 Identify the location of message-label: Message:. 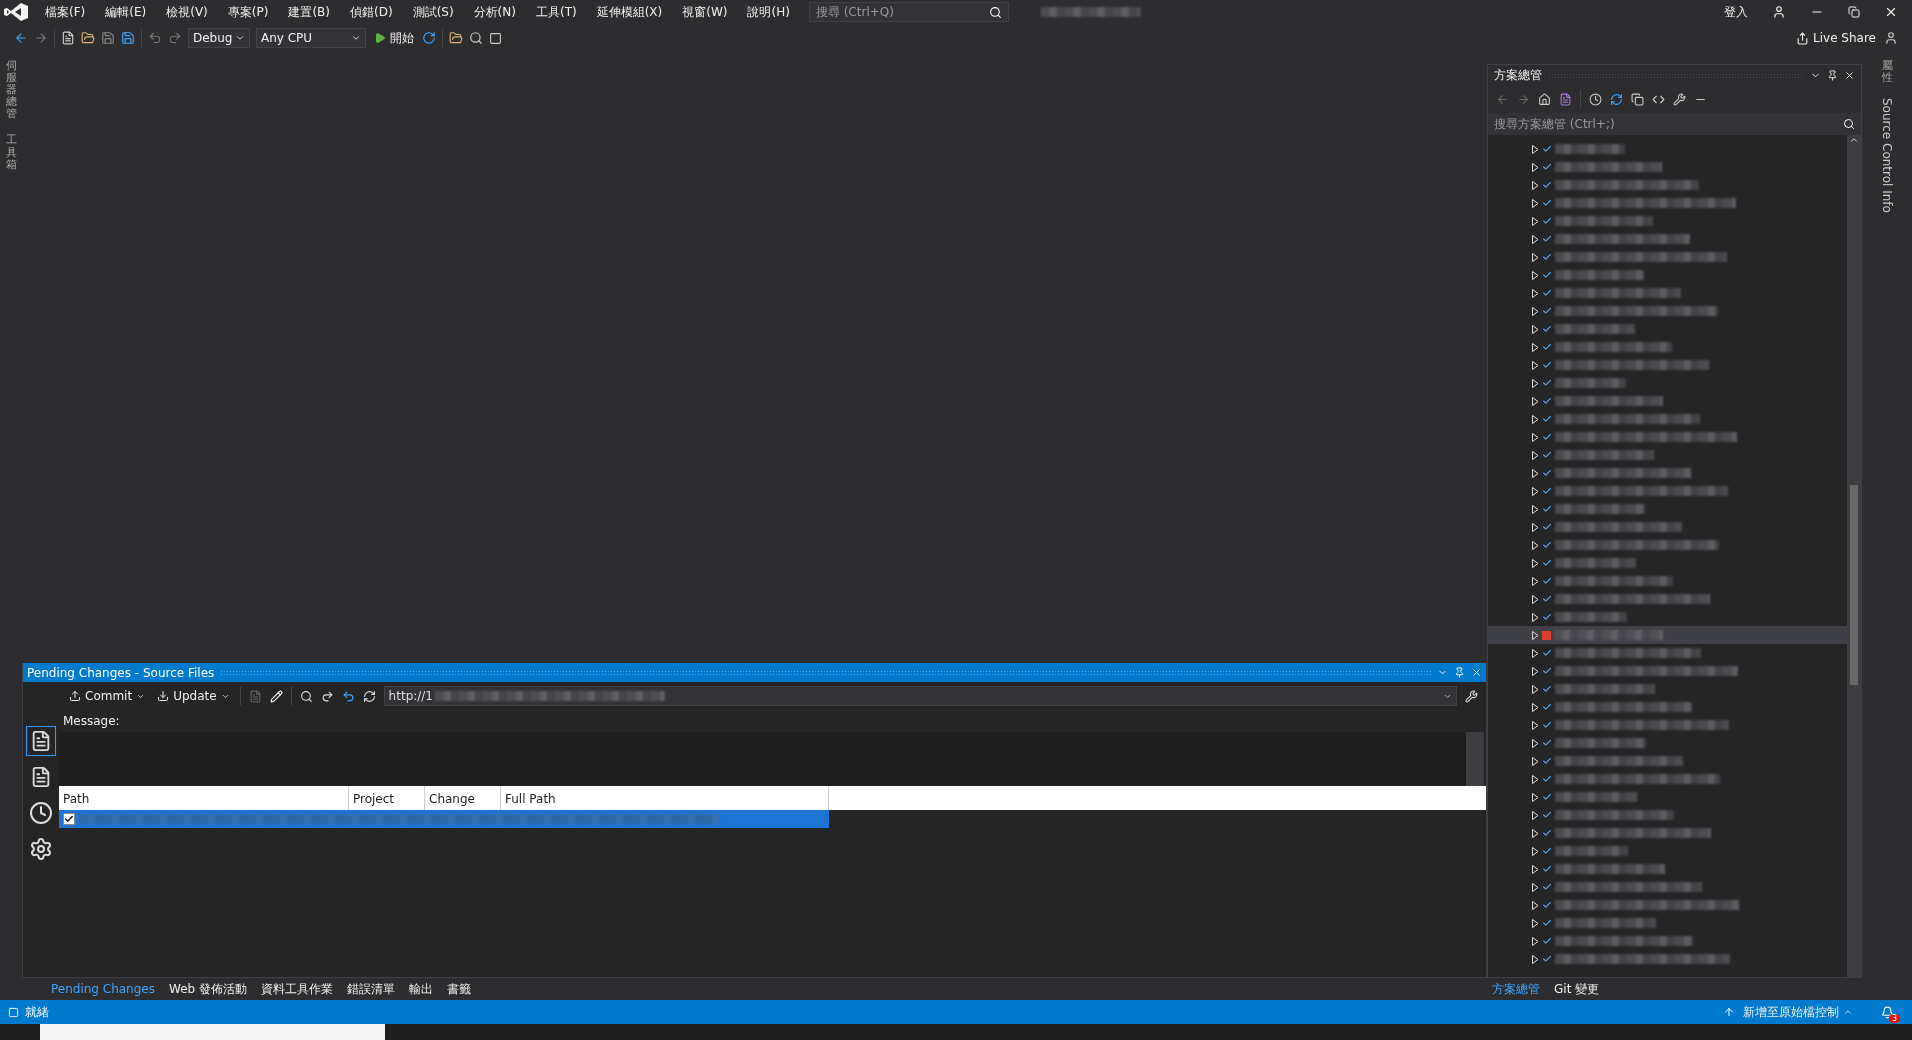
(91, 721).